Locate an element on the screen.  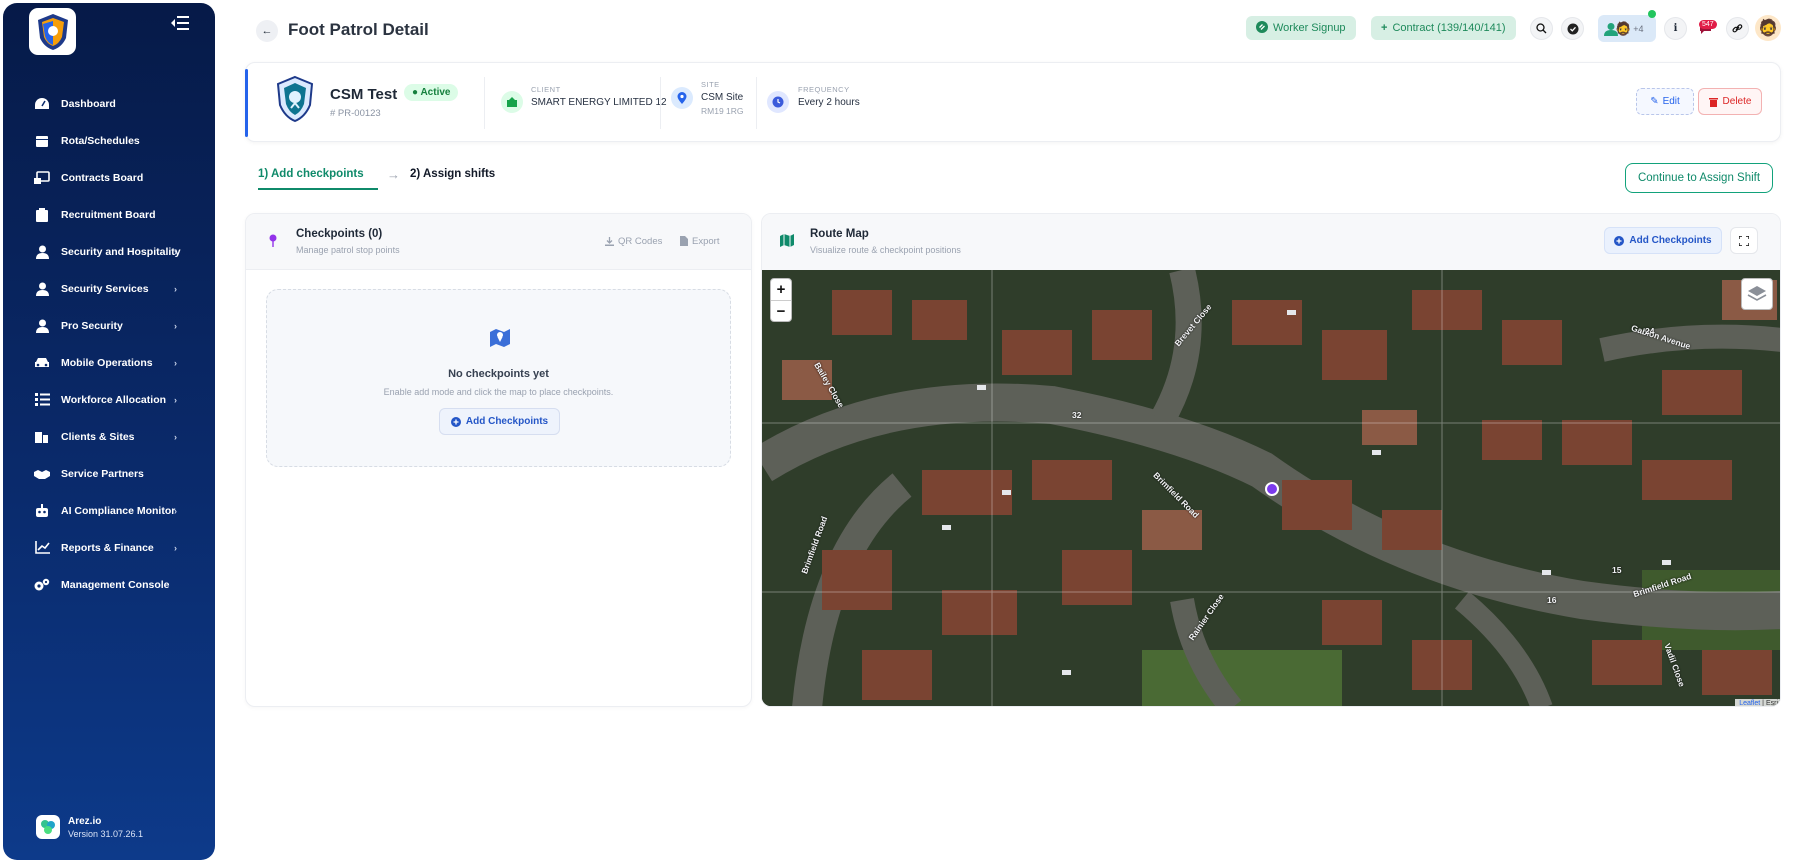
leaflet-link: Leaflet is located at coordinates (1749, 703).